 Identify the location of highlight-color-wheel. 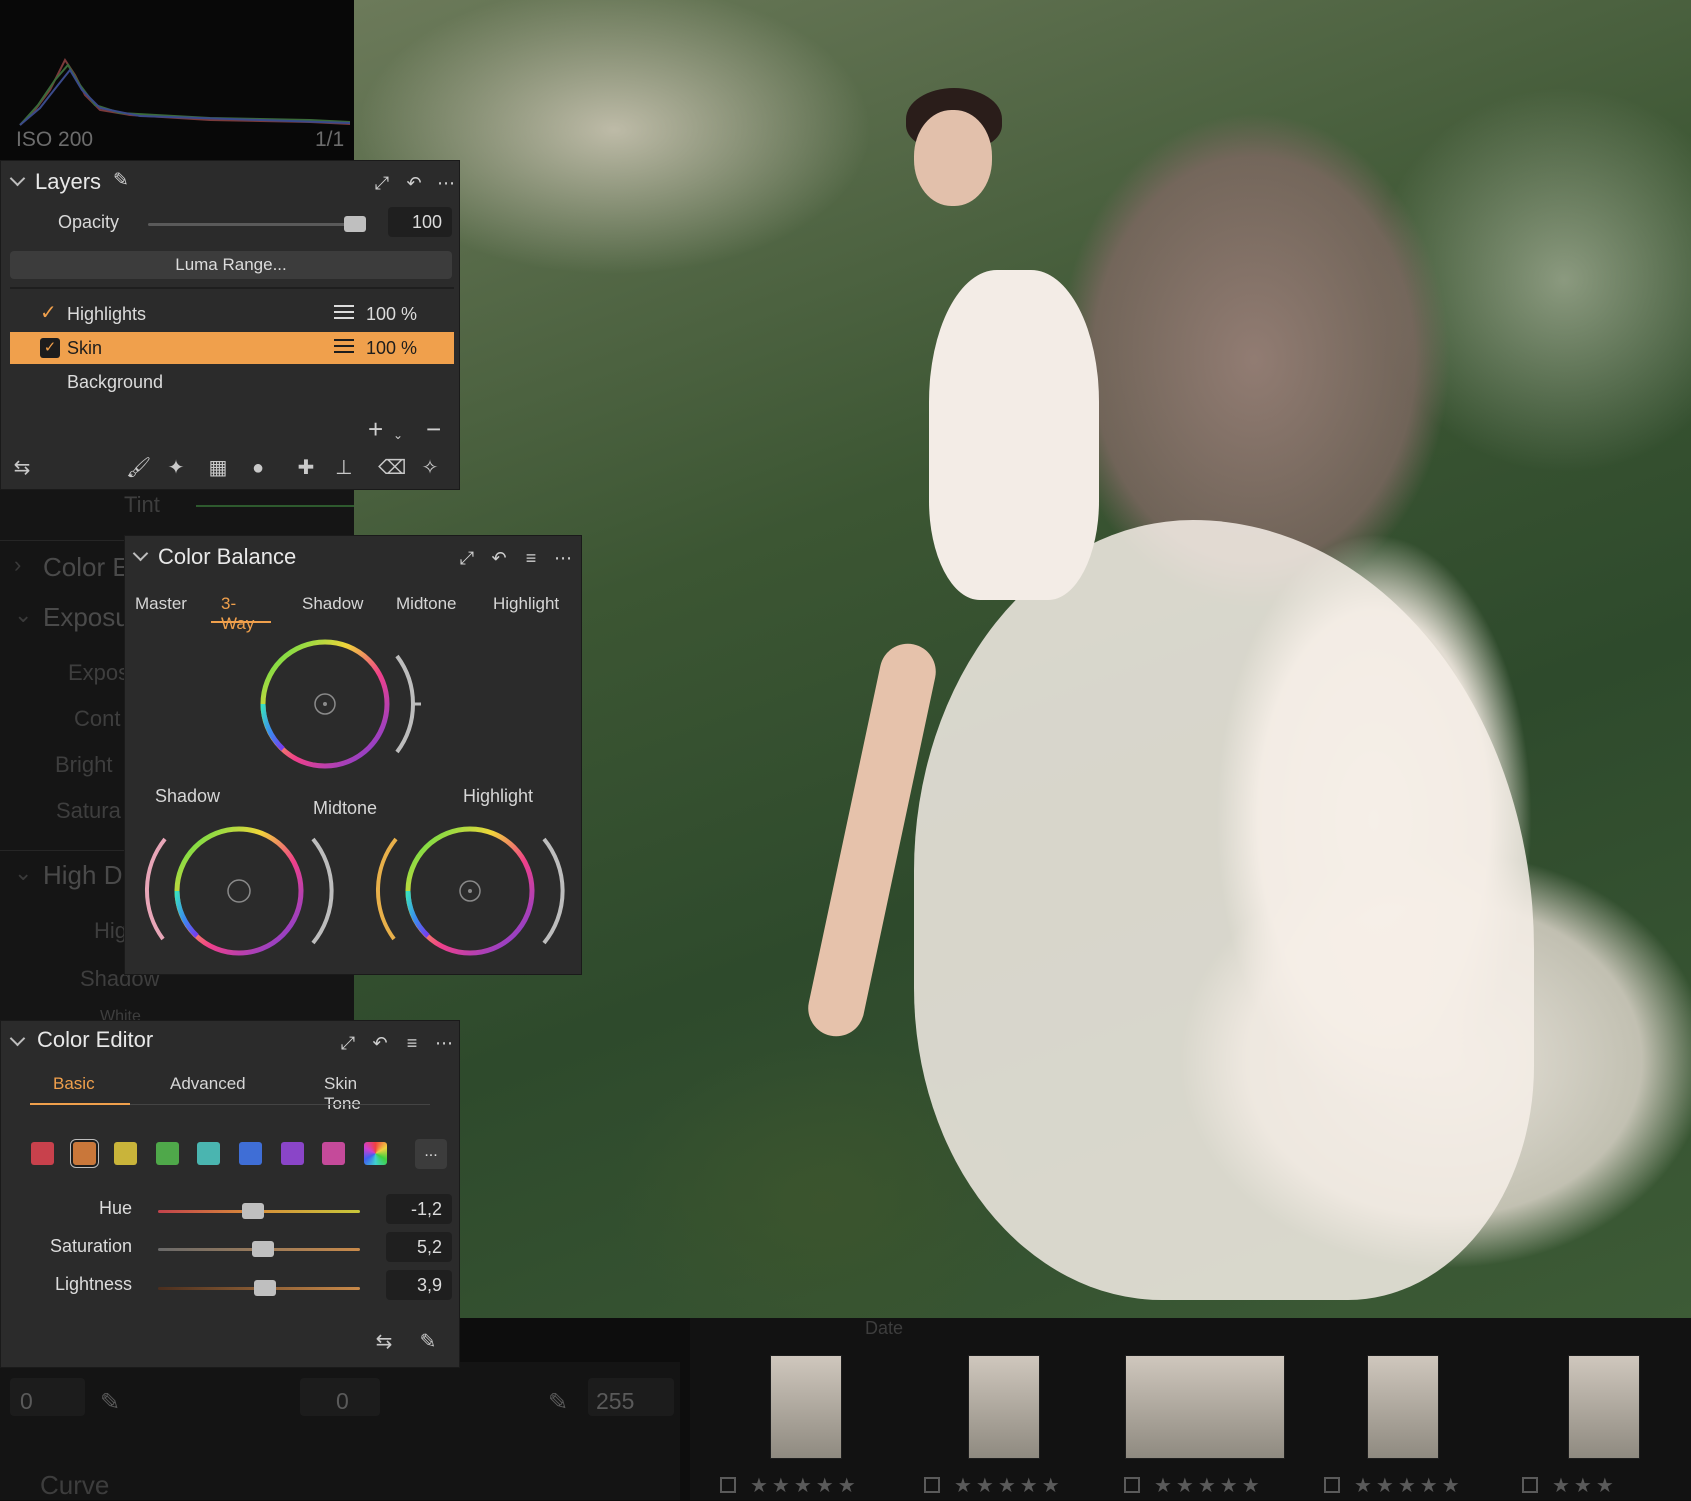
(472, 886).